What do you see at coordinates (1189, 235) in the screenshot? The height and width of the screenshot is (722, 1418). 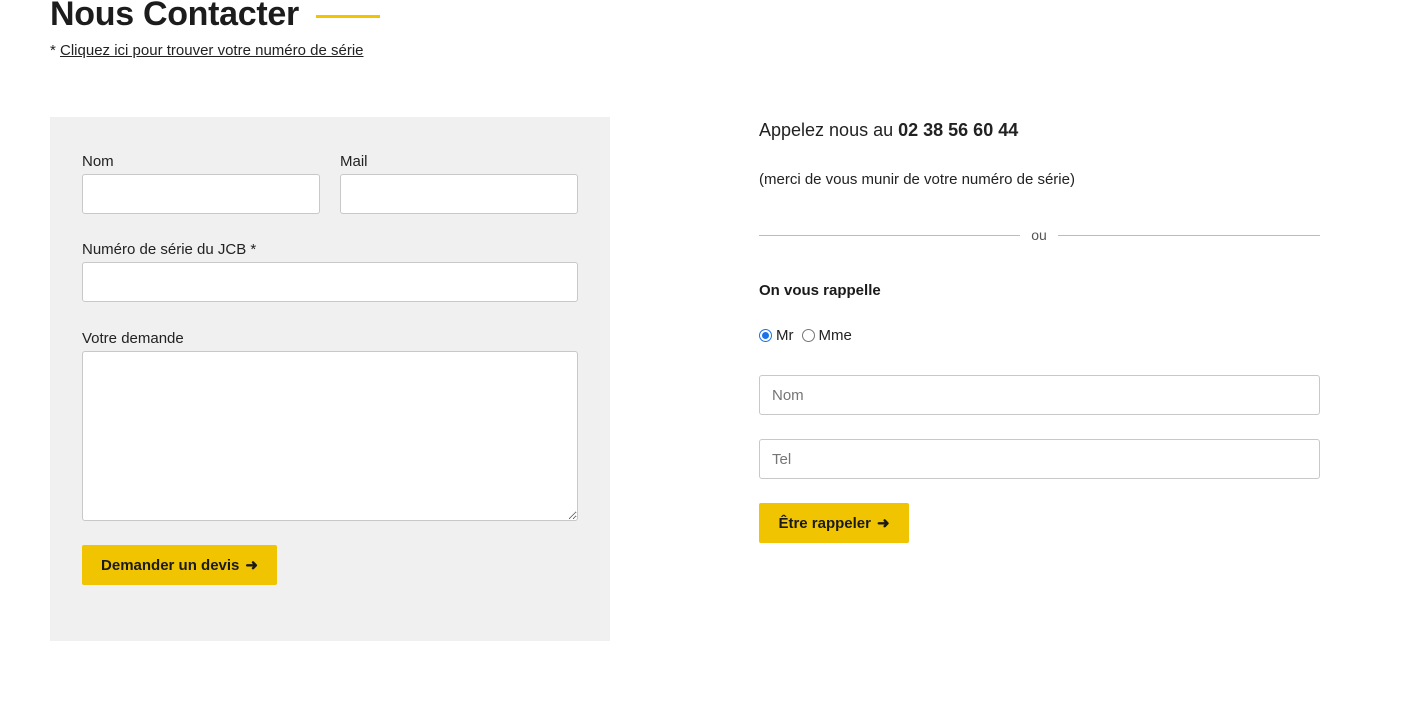 I see `divider-line-right` at bounding box center [1189, 235].